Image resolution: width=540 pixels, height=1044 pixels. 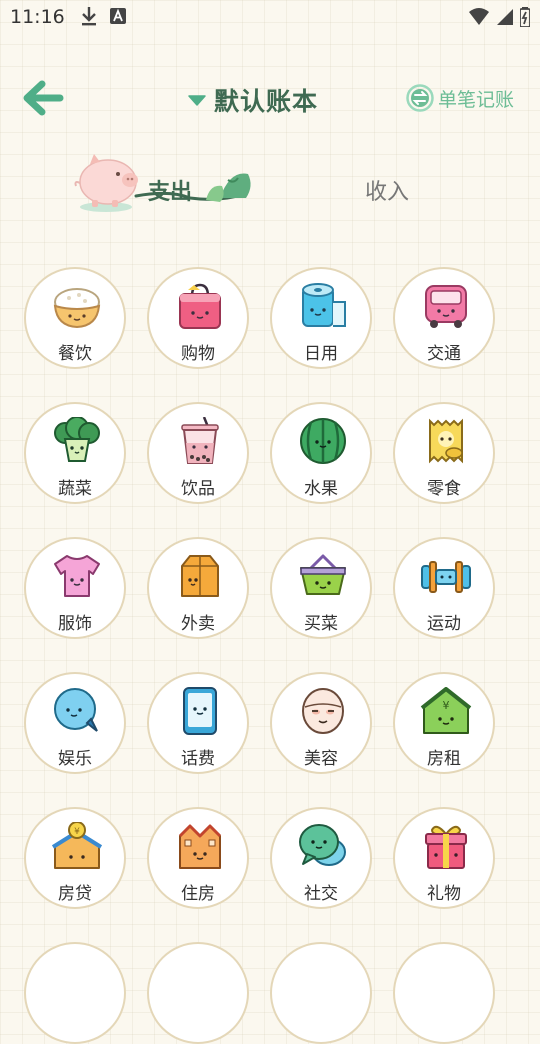 I want to click on category-daily: 日用, so click(x=321, y=318).